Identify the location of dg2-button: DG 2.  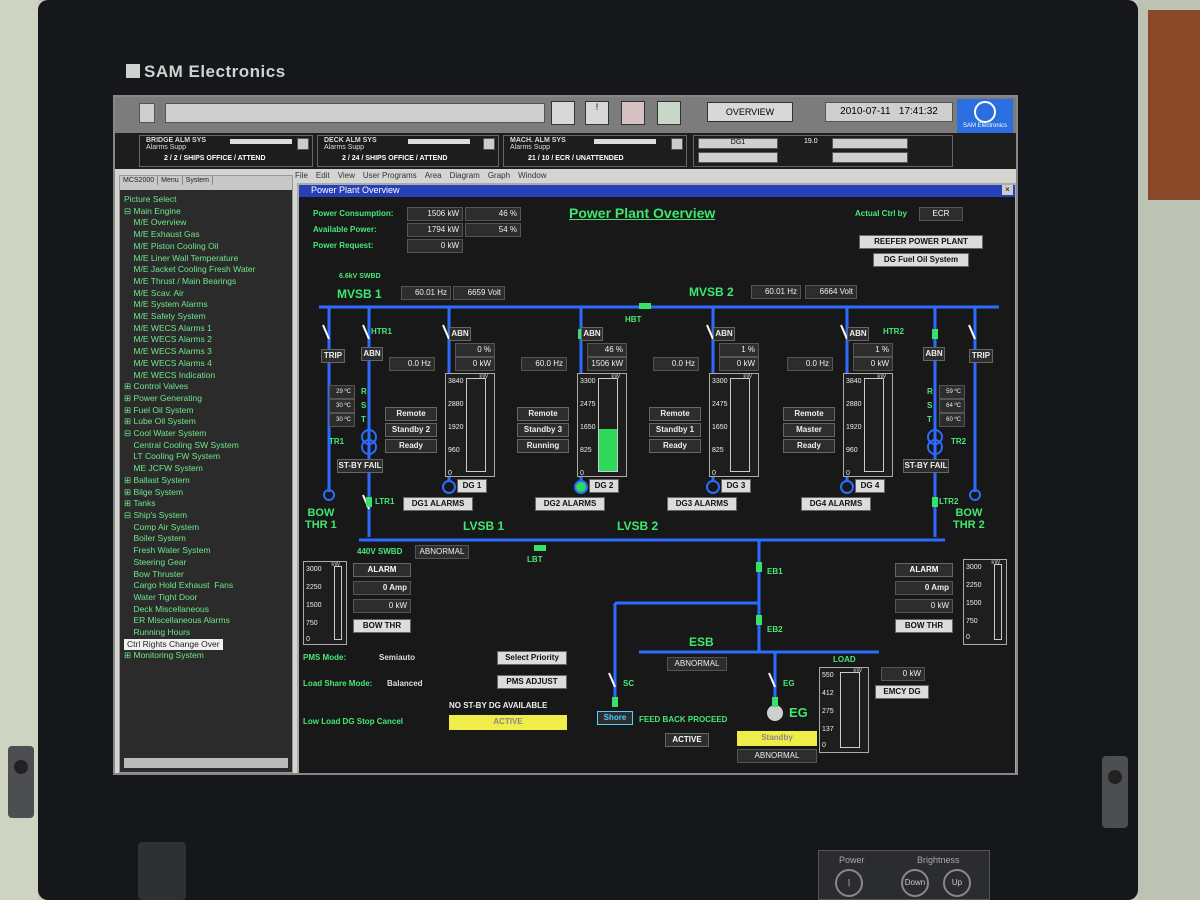
(604, 486).